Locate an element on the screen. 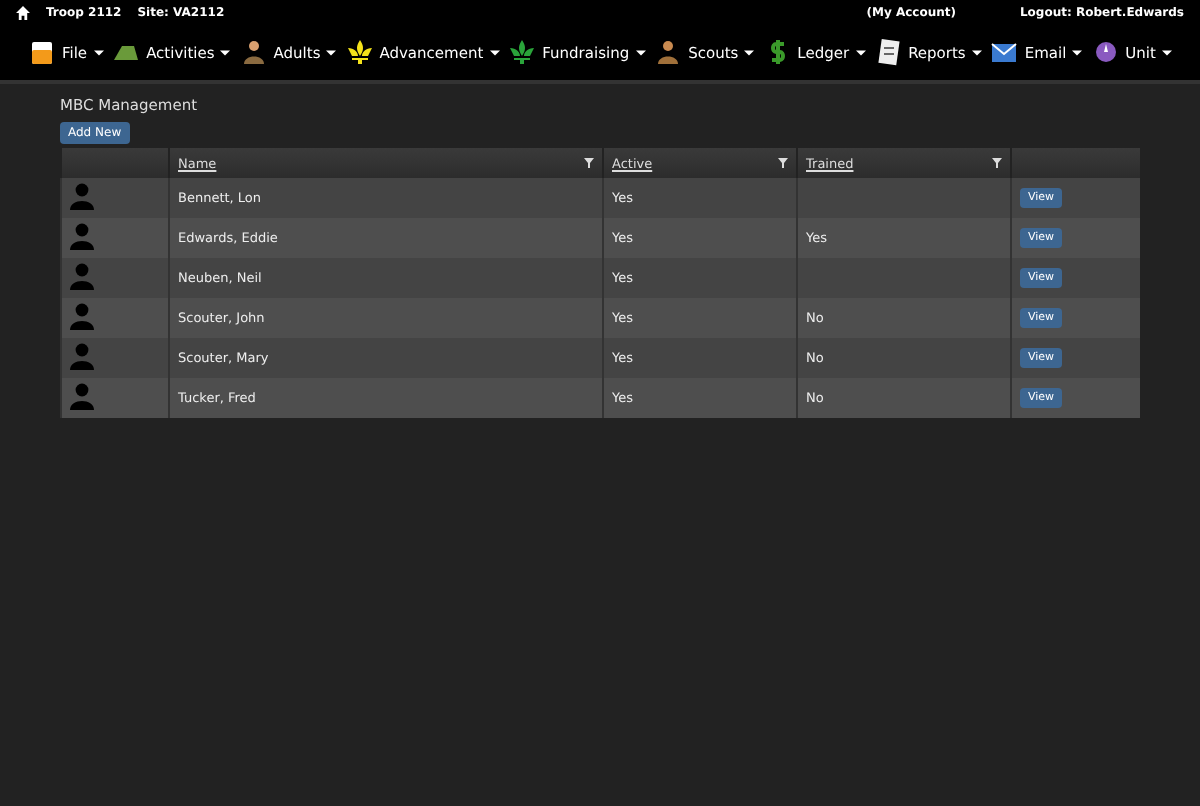 Image resolution: width=1200 pixels, height=806 pixels. home-icon is located at coordinates (23, 12).